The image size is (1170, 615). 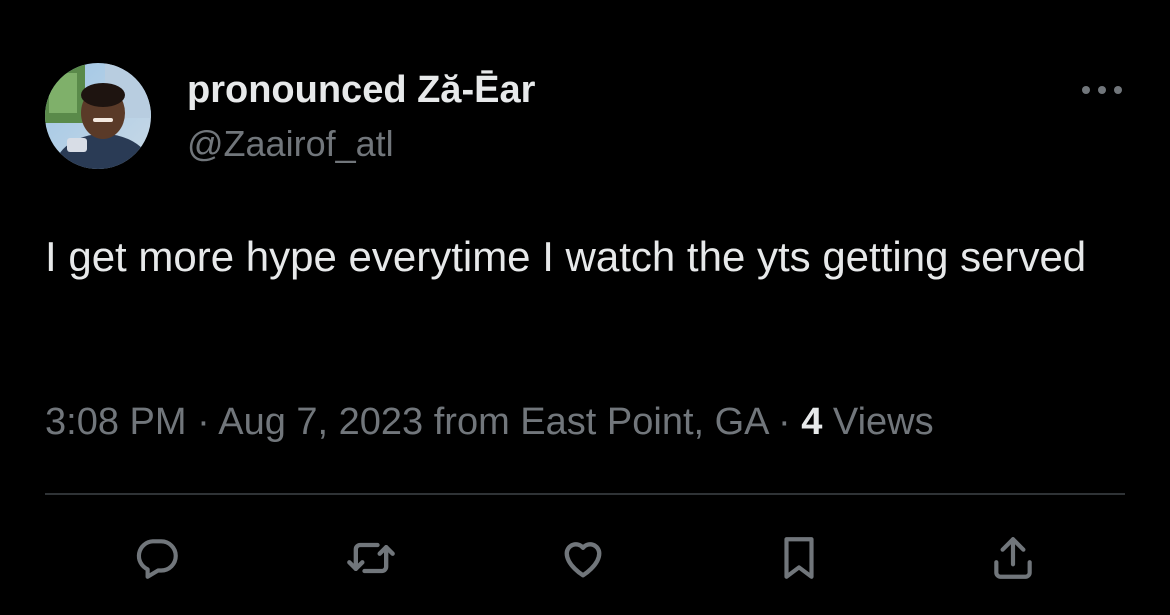 I want to click on author-handle: @Zaairof_atl, so click(x=290, y=144).